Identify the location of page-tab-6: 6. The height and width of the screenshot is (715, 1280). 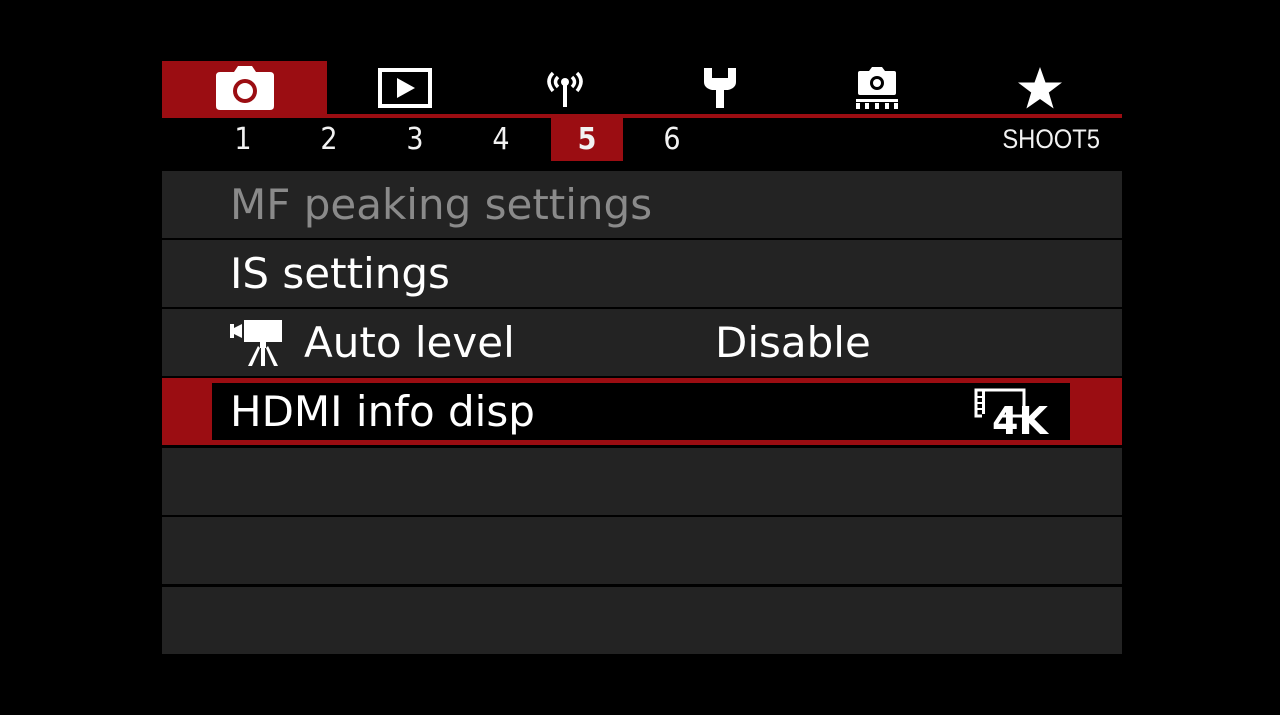
(672, 139).